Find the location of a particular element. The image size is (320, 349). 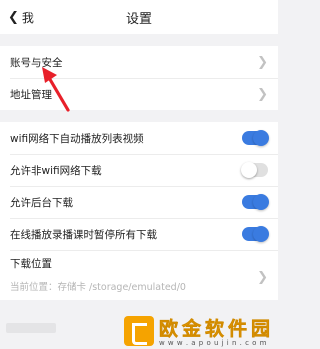

bottom-area: 欧金软件园 w w w . a p o u j i n . c o m is located at coordinates (139, 332).